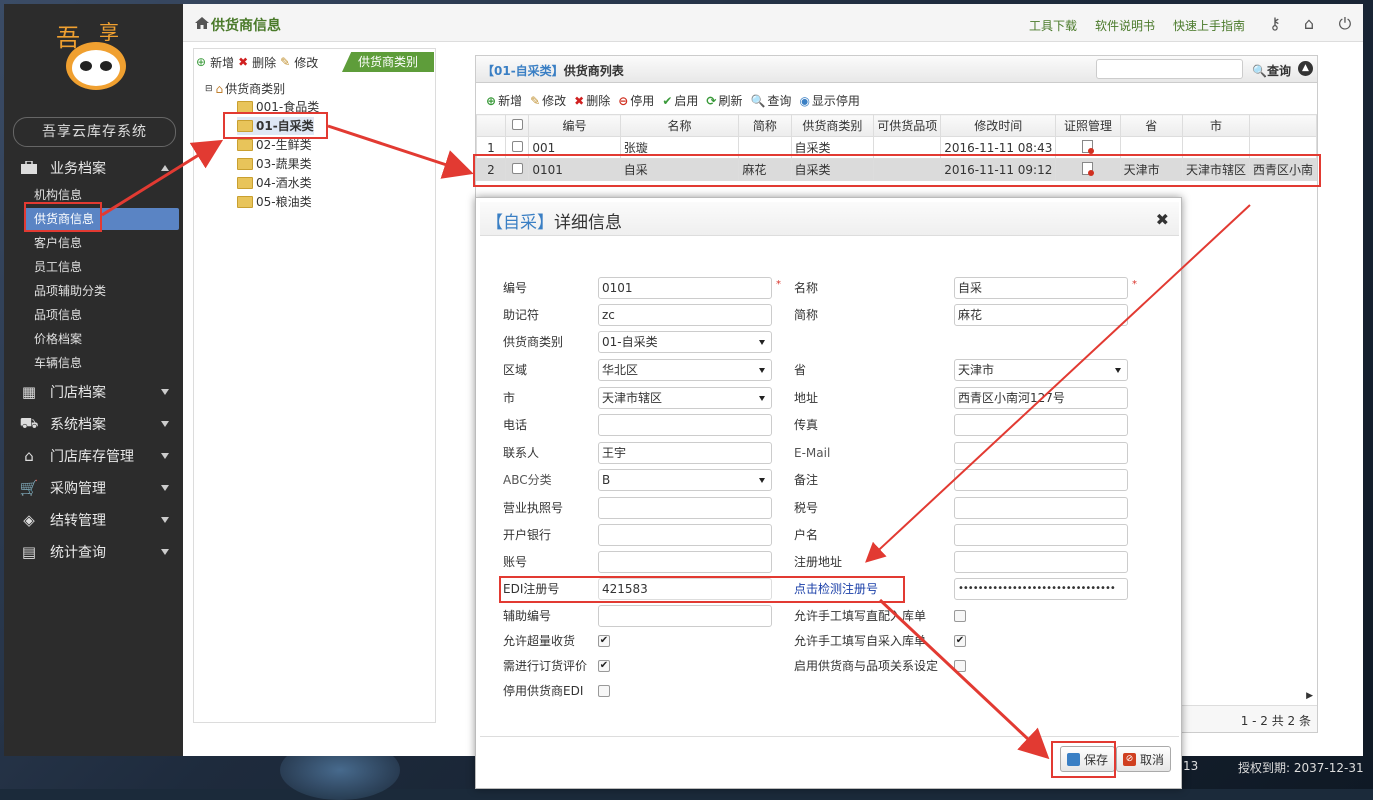 This screenshot has width=1373, height=800. I want to click on license-expiry: 授权到期: 2037-12-31, so click(1301, 768).